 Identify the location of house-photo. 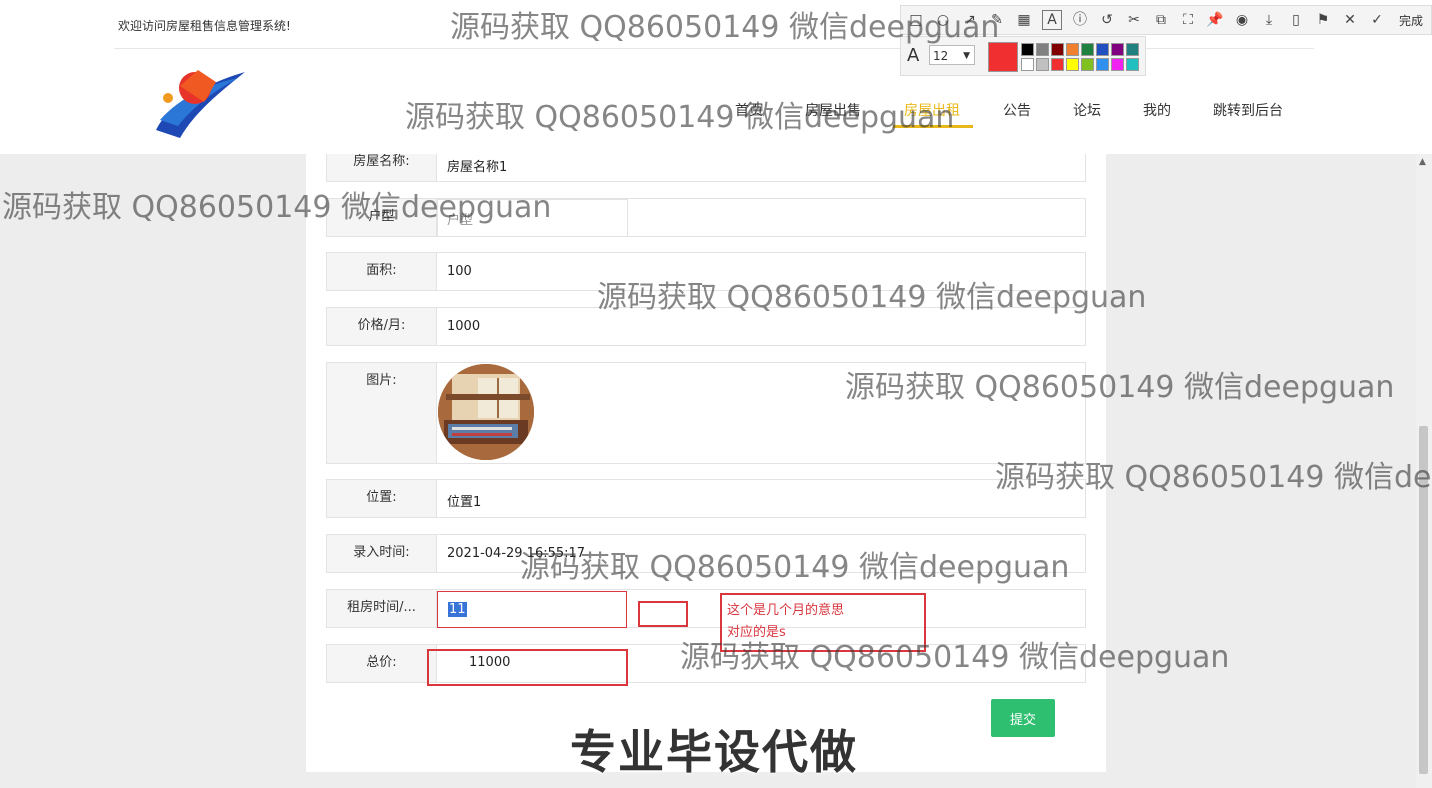
(486, 412).